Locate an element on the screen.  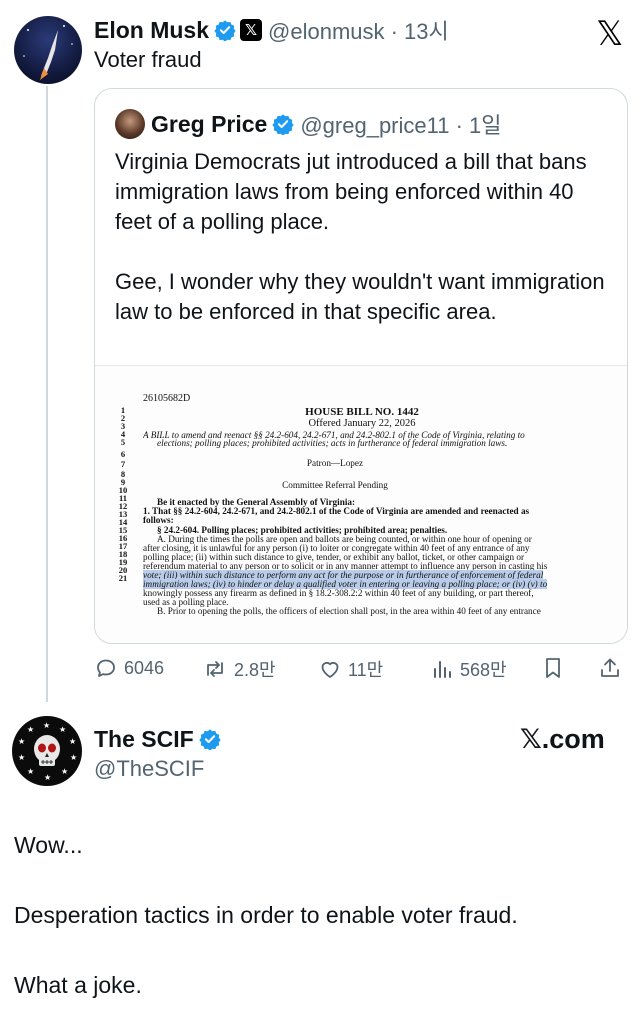
views-count: 568만 is located at coordinates (483, 670).